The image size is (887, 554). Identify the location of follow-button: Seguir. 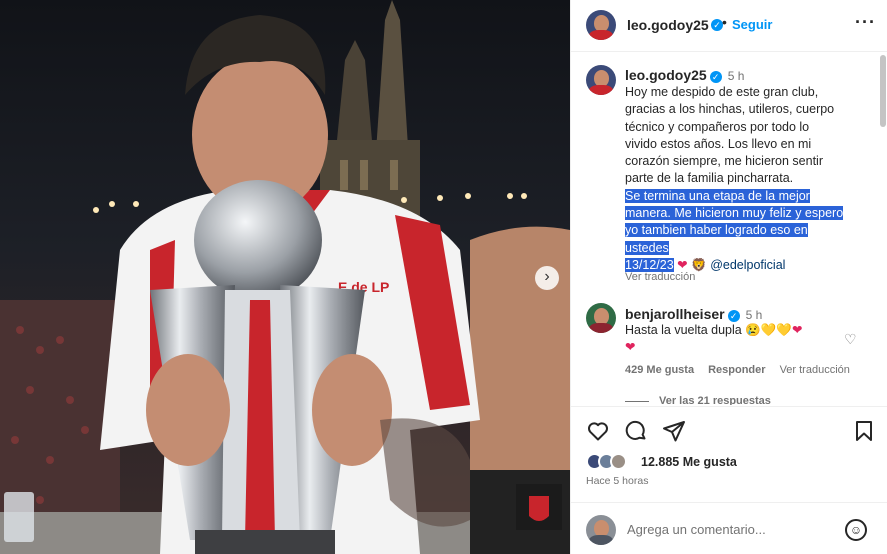
(752, 24).